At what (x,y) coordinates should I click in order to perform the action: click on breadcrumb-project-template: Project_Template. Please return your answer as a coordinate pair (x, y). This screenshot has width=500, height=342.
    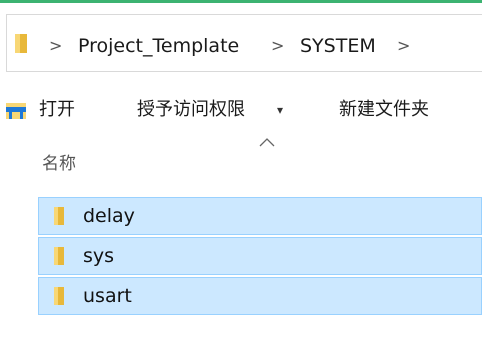
    Looking at the image, I should click on (158, 46).